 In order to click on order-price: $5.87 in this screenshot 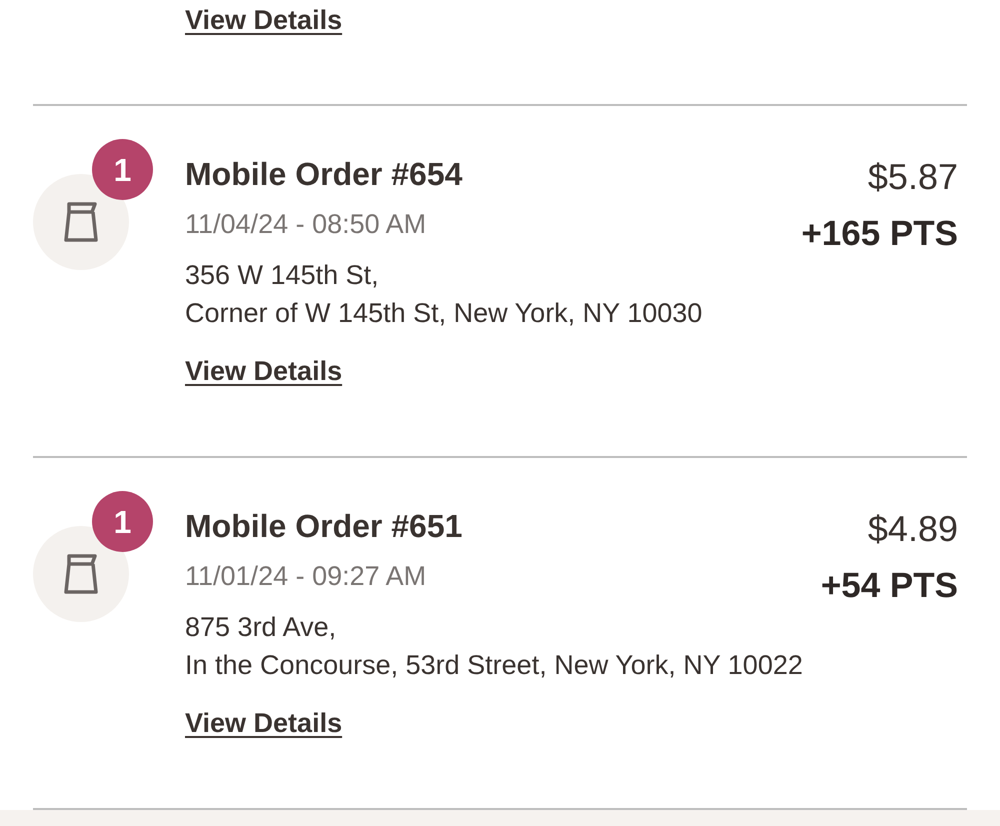, I will do `click(913, 177)`.